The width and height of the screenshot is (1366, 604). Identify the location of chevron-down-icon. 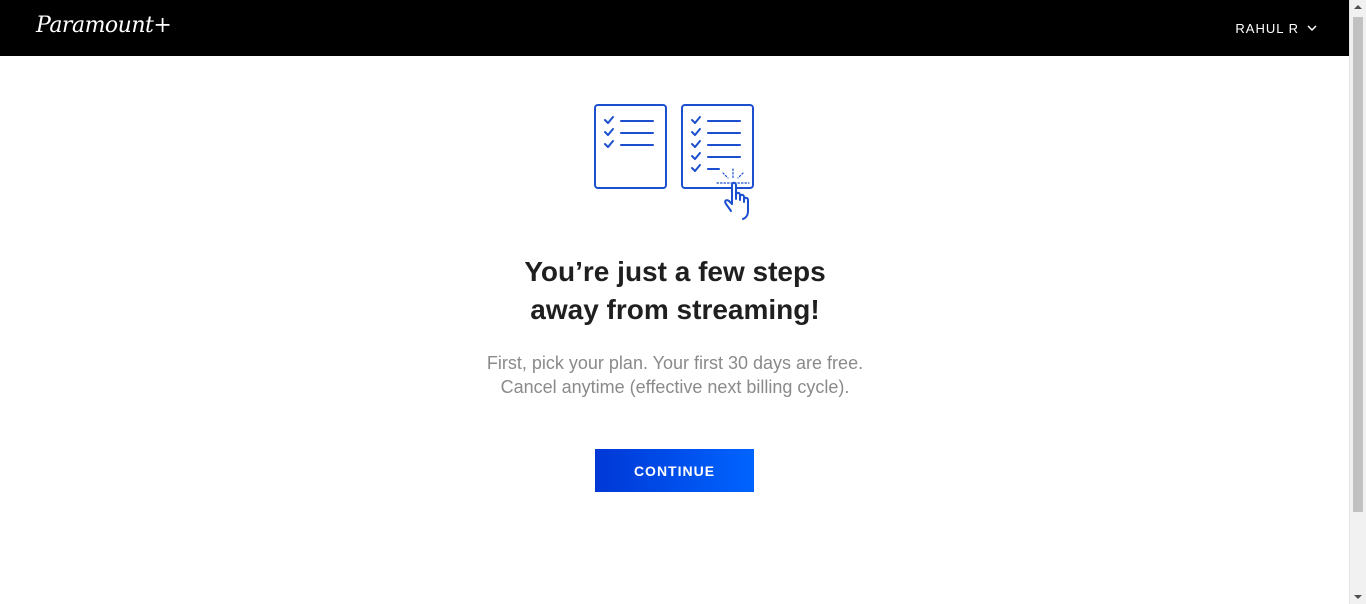
(1312, 28).